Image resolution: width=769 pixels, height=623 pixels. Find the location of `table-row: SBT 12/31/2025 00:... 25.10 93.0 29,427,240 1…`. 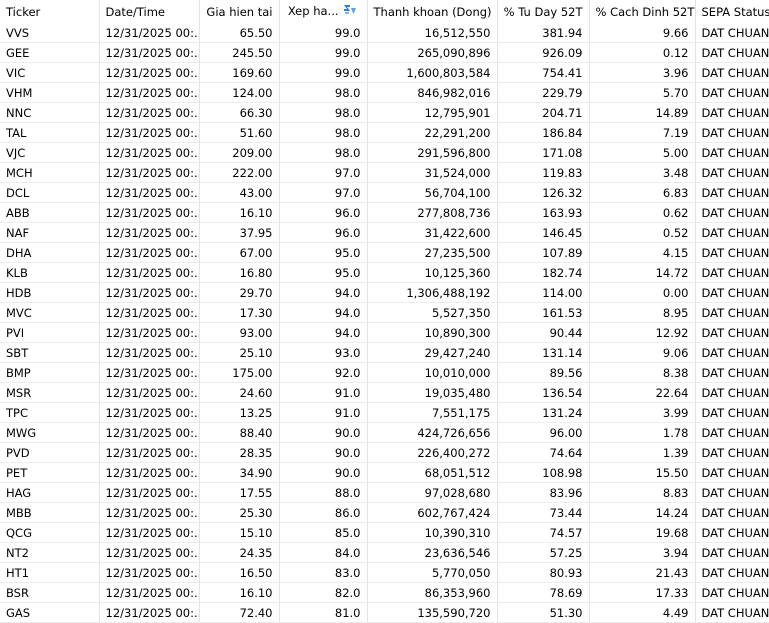

table-row: SBT 12/31/2025 00:... 25.10 93.0 29,427,240 1… is located at coordinates (384, 352).